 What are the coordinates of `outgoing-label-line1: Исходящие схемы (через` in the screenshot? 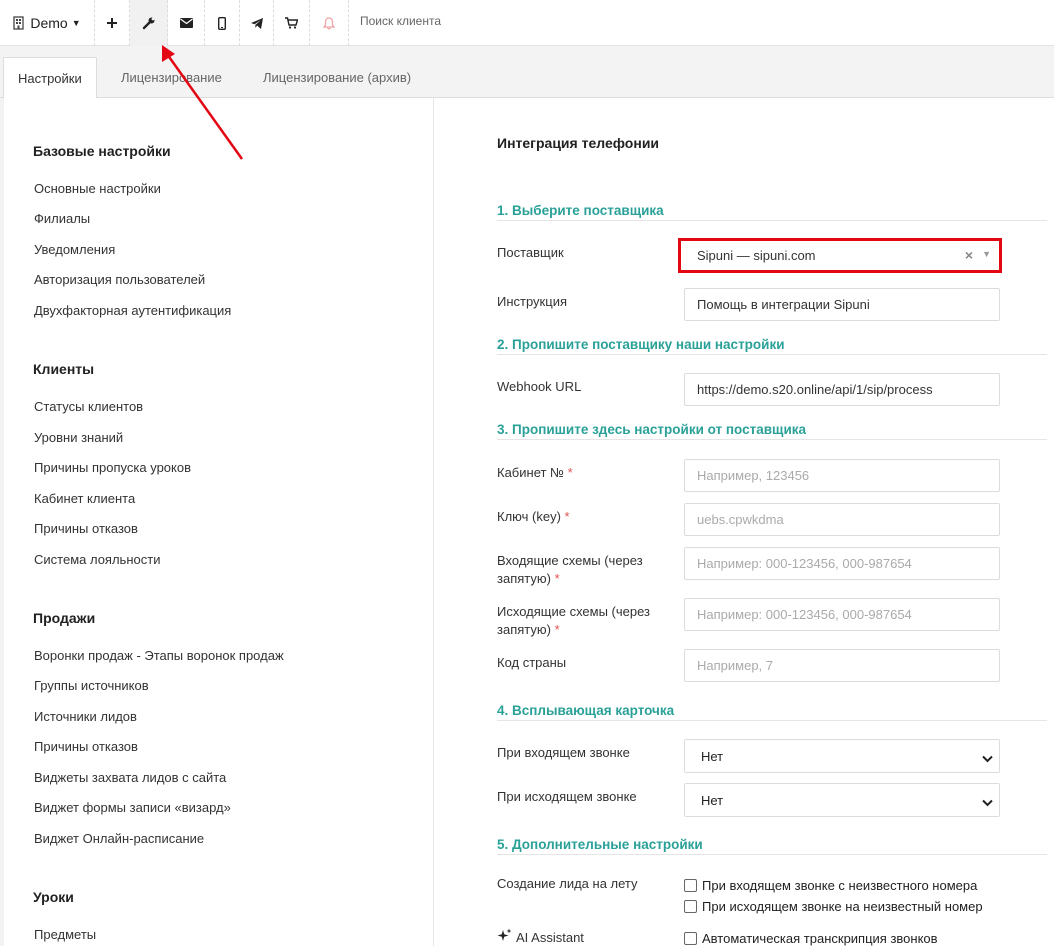 It's located at (574, 611).